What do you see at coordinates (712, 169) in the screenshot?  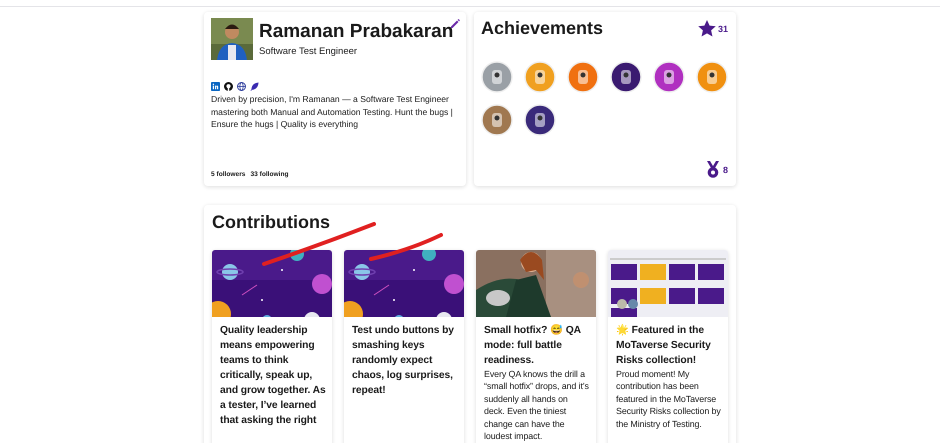 I see `medal-icon` at bounding box center [712, 169].